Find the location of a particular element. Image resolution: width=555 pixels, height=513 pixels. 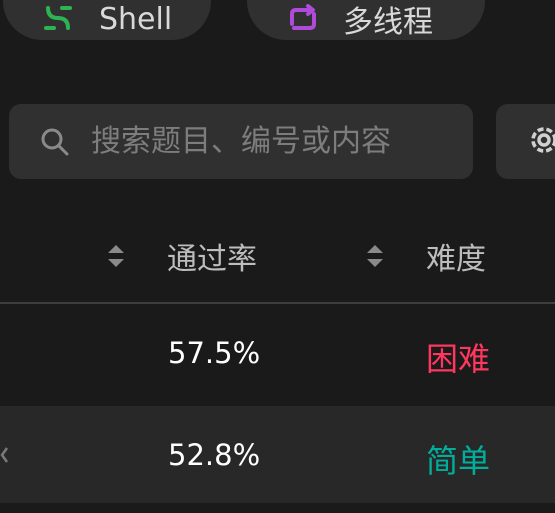

tag-concurrency: 多线程 is located at coordinates (366, 20).